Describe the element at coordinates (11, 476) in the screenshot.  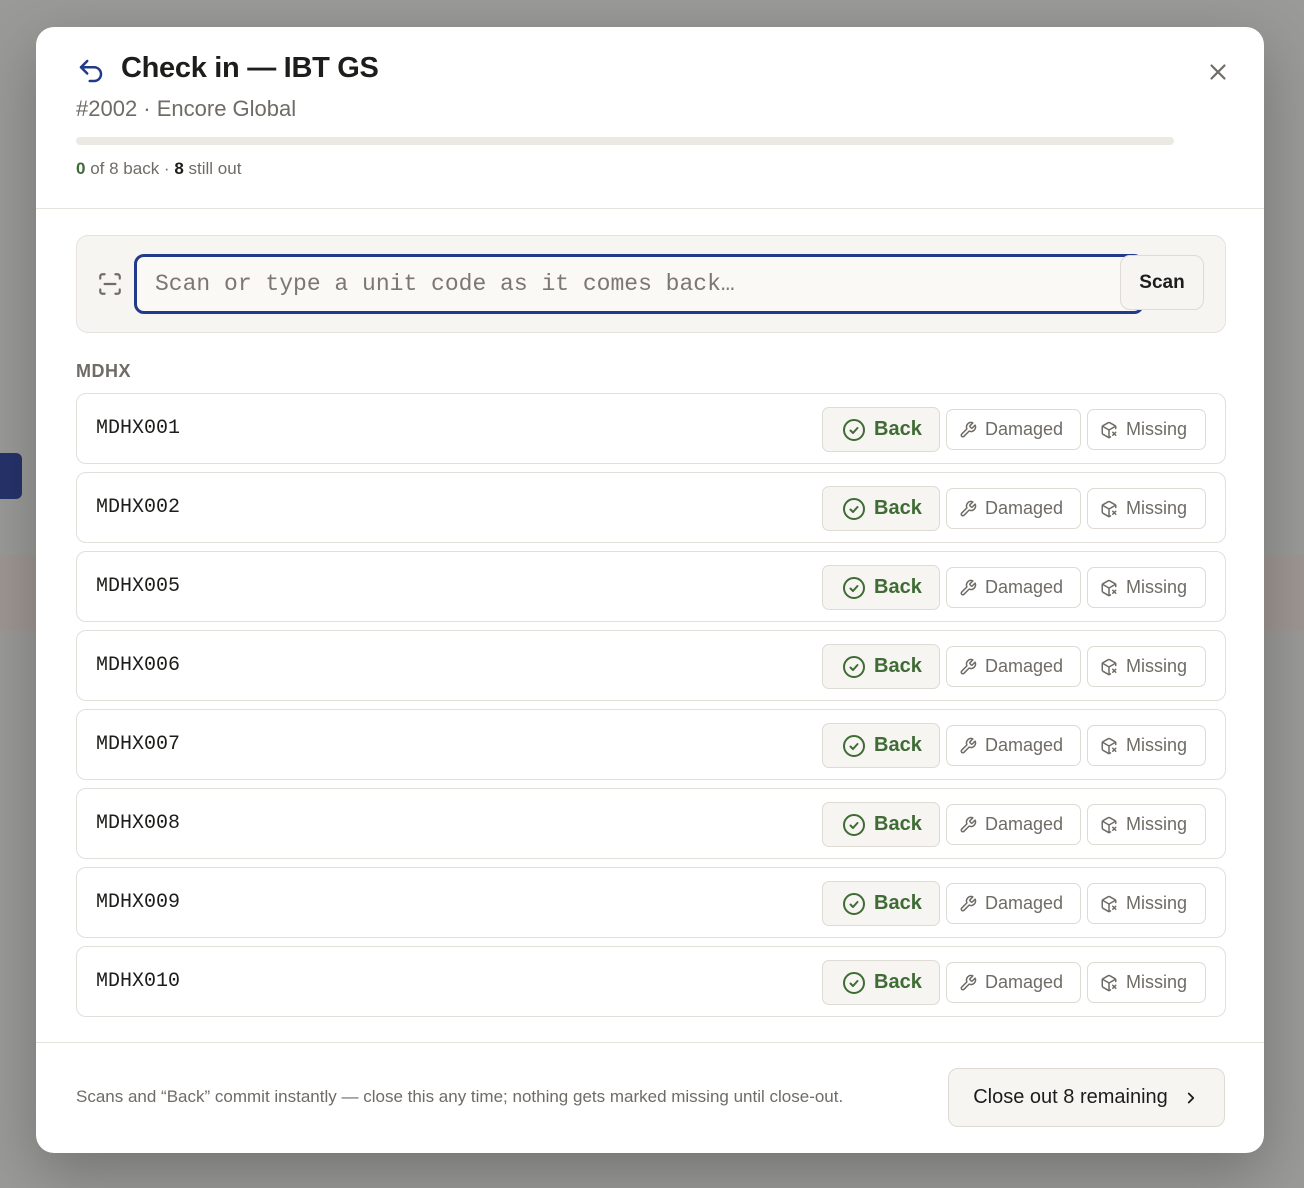
I see `background-button` at that location.